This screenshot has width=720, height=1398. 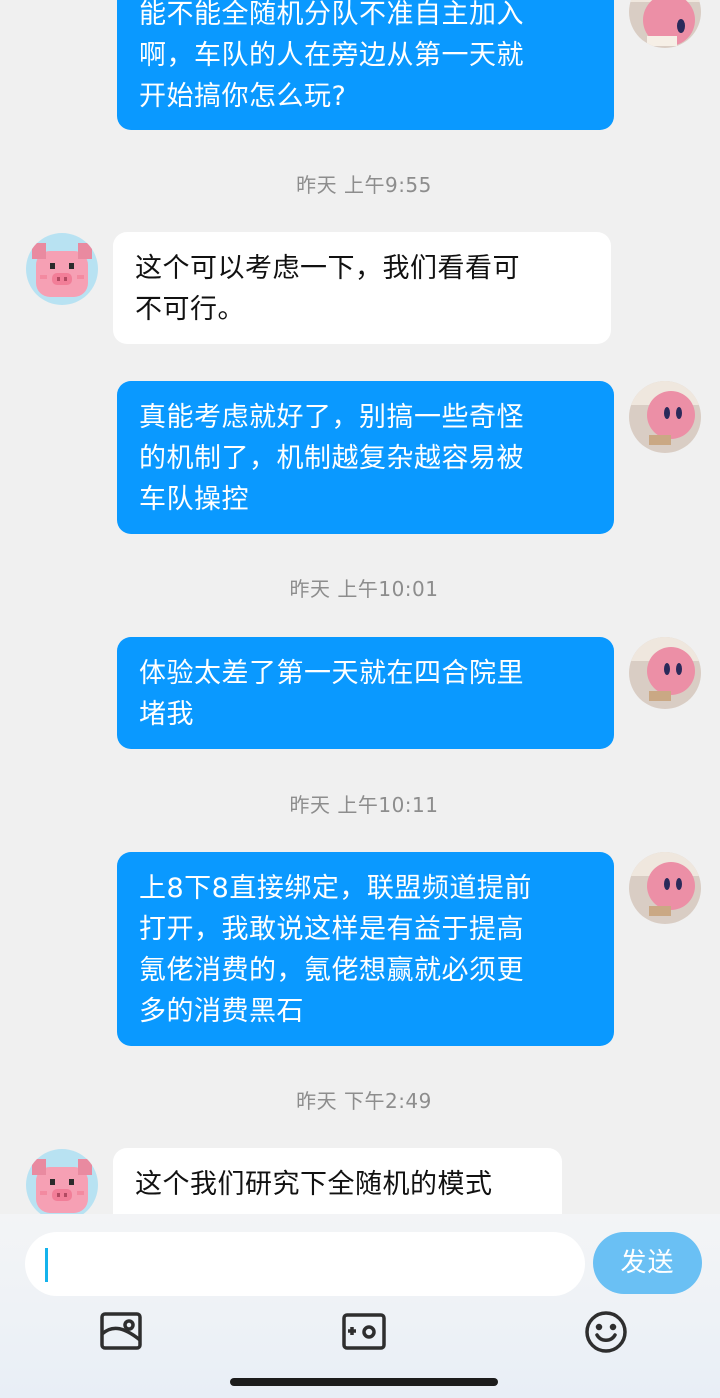 I want to click on message-line: 不可行。, so click(x=190, y=309).